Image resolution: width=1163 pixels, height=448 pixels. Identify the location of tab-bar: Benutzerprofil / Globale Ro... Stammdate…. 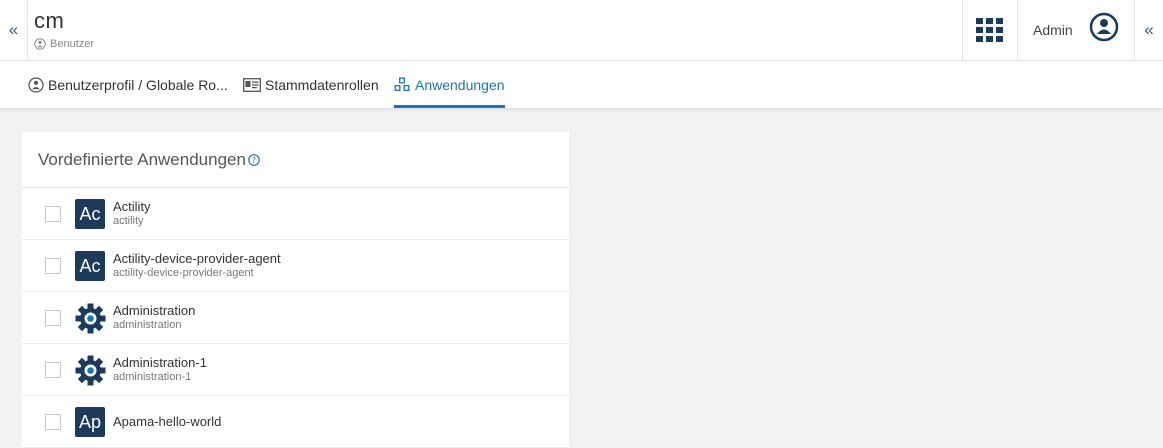
(581, 84).